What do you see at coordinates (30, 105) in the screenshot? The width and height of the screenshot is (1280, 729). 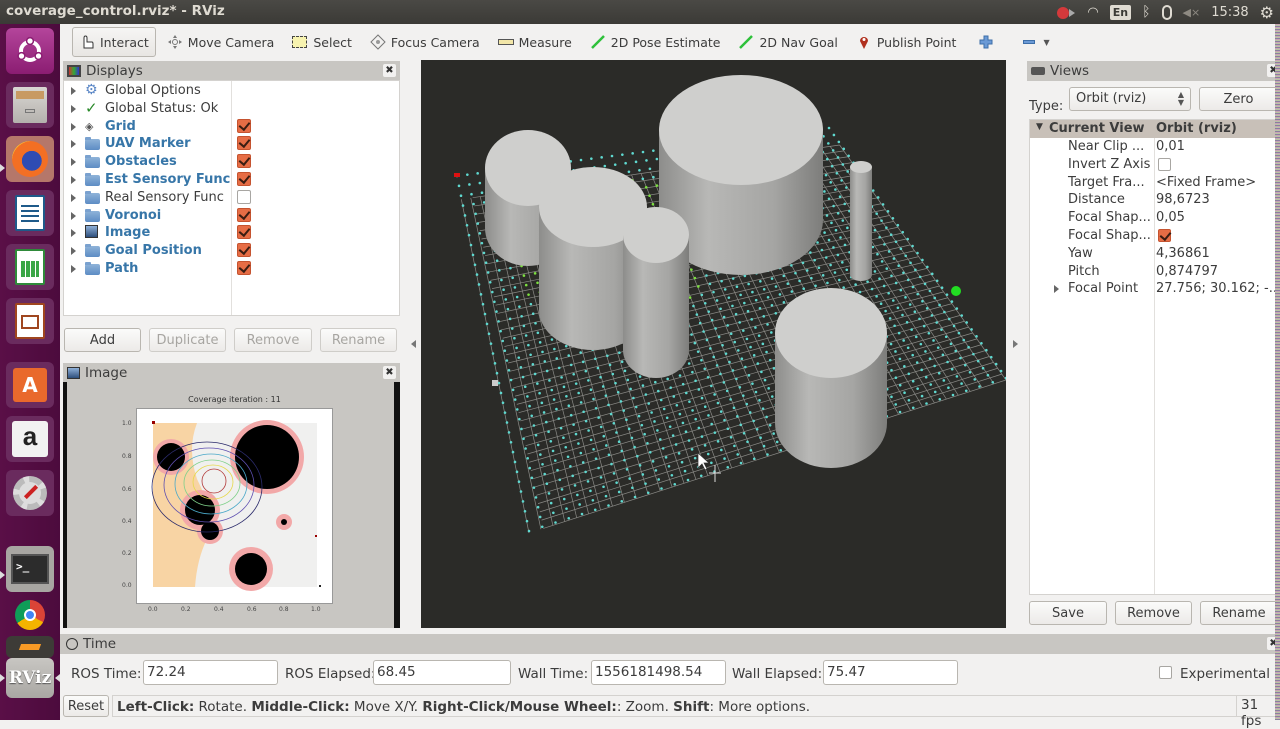 I see `file-cabinet-icon` at bounding box center [30, 105].